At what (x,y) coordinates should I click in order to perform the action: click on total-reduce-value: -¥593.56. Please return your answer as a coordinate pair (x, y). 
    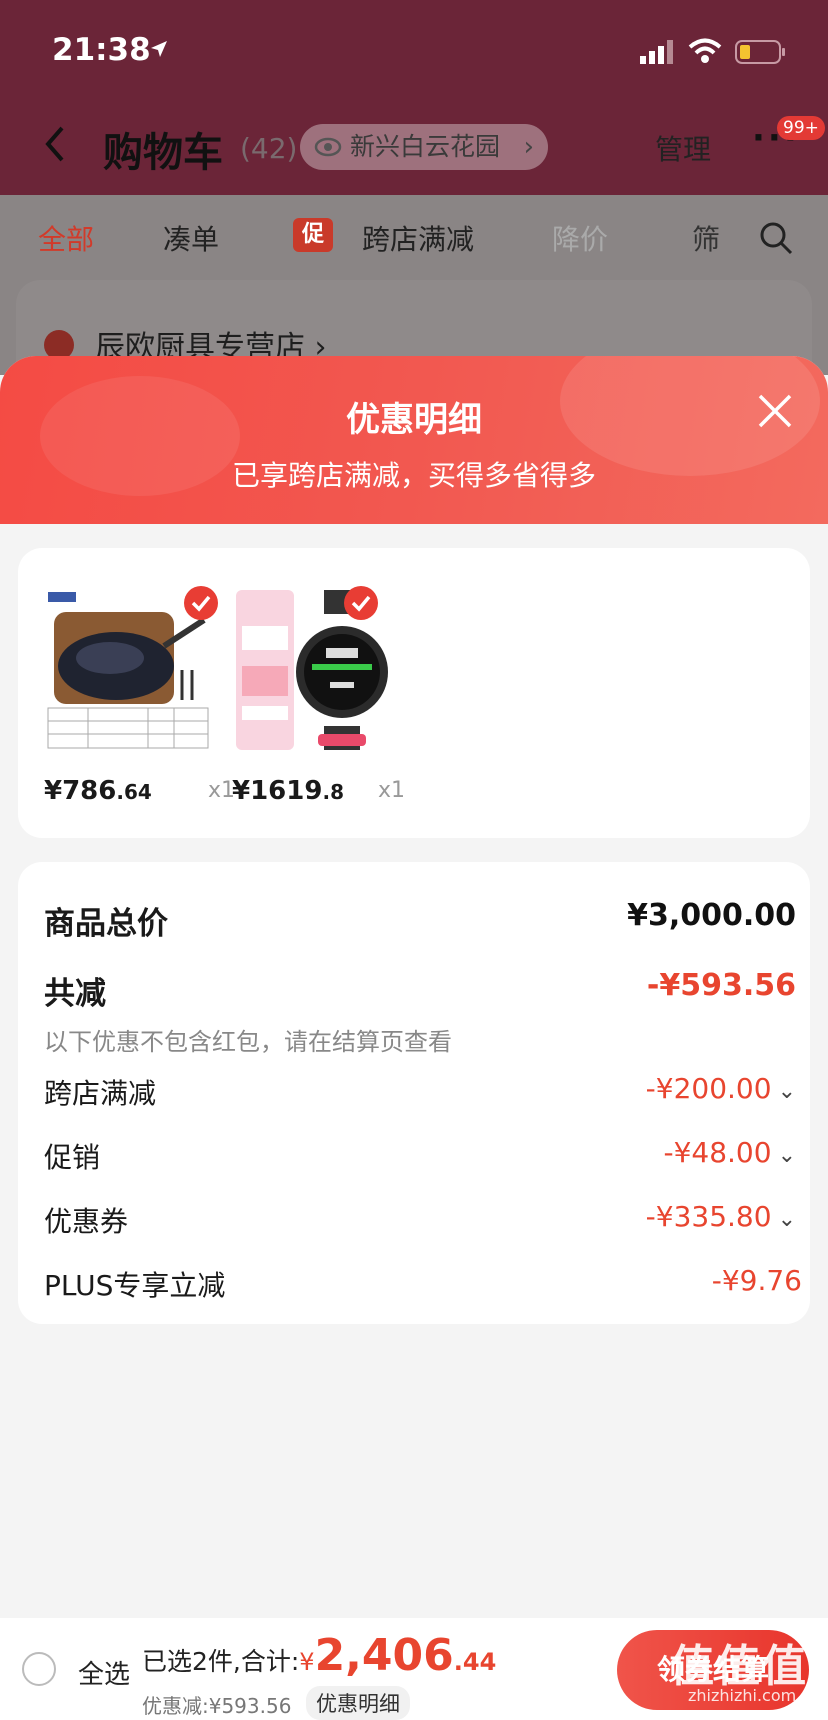
    Looking at the image, I should click on (721, 985).